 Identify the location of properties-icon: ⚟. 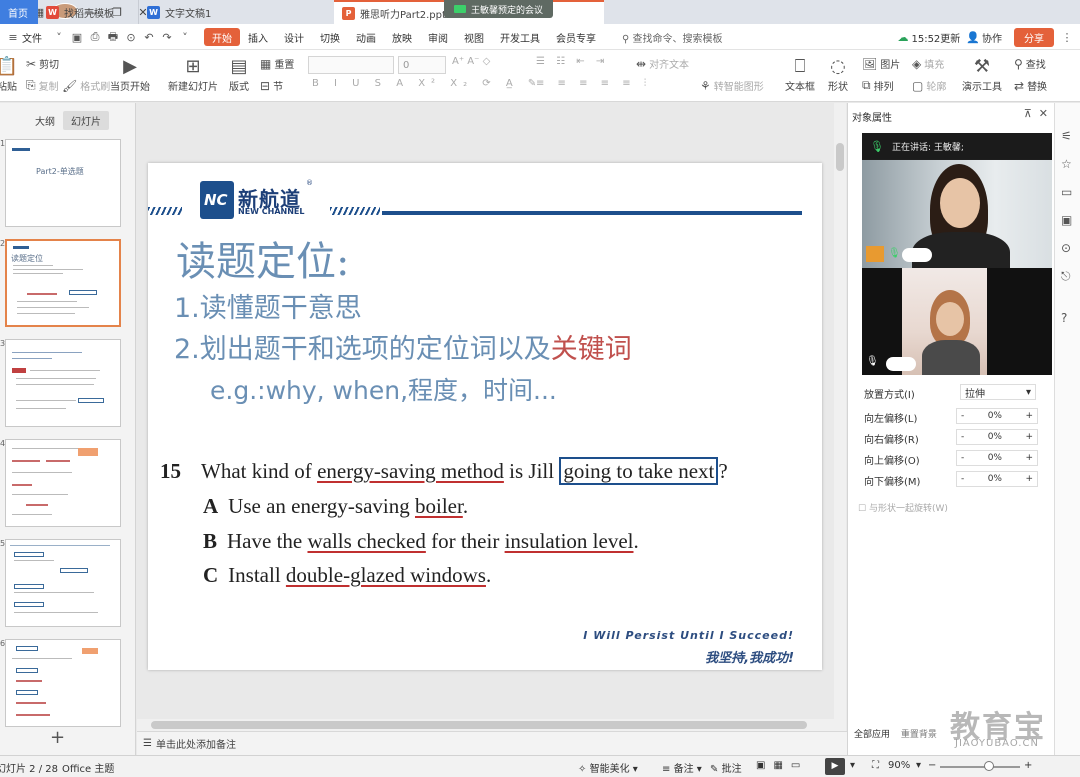
(1066, 136).